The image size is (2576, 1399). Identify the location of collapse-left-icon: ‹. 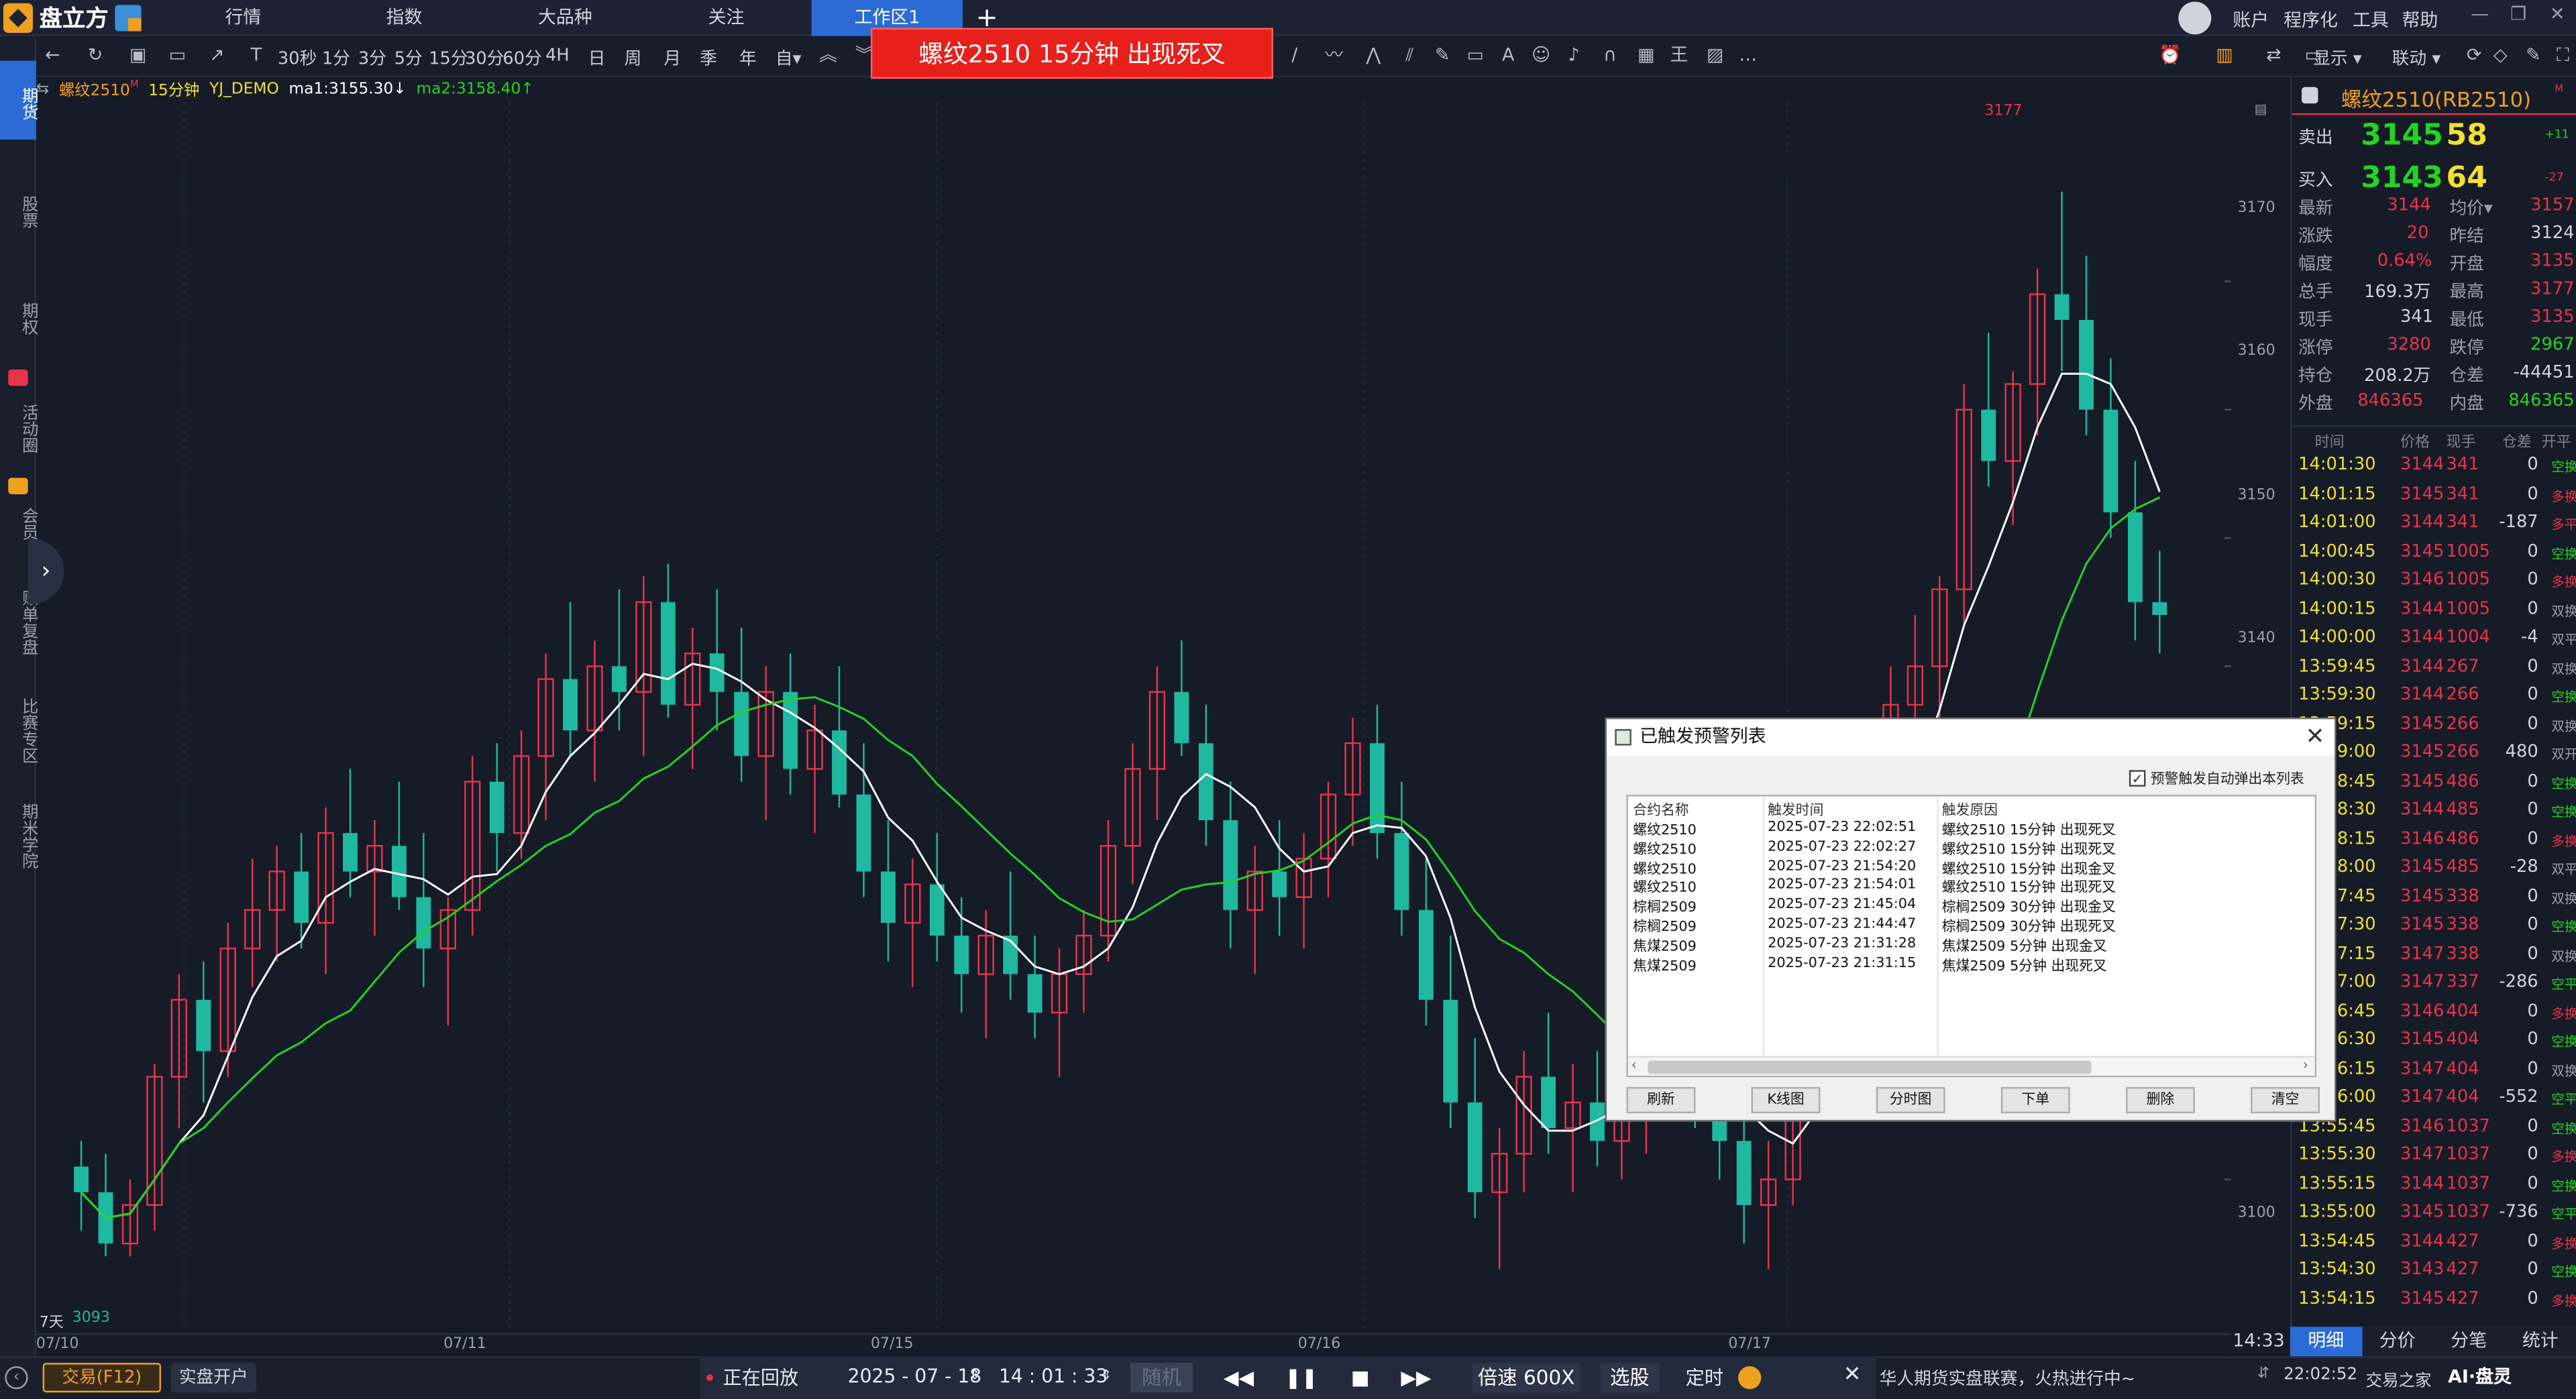
(16, 1378).